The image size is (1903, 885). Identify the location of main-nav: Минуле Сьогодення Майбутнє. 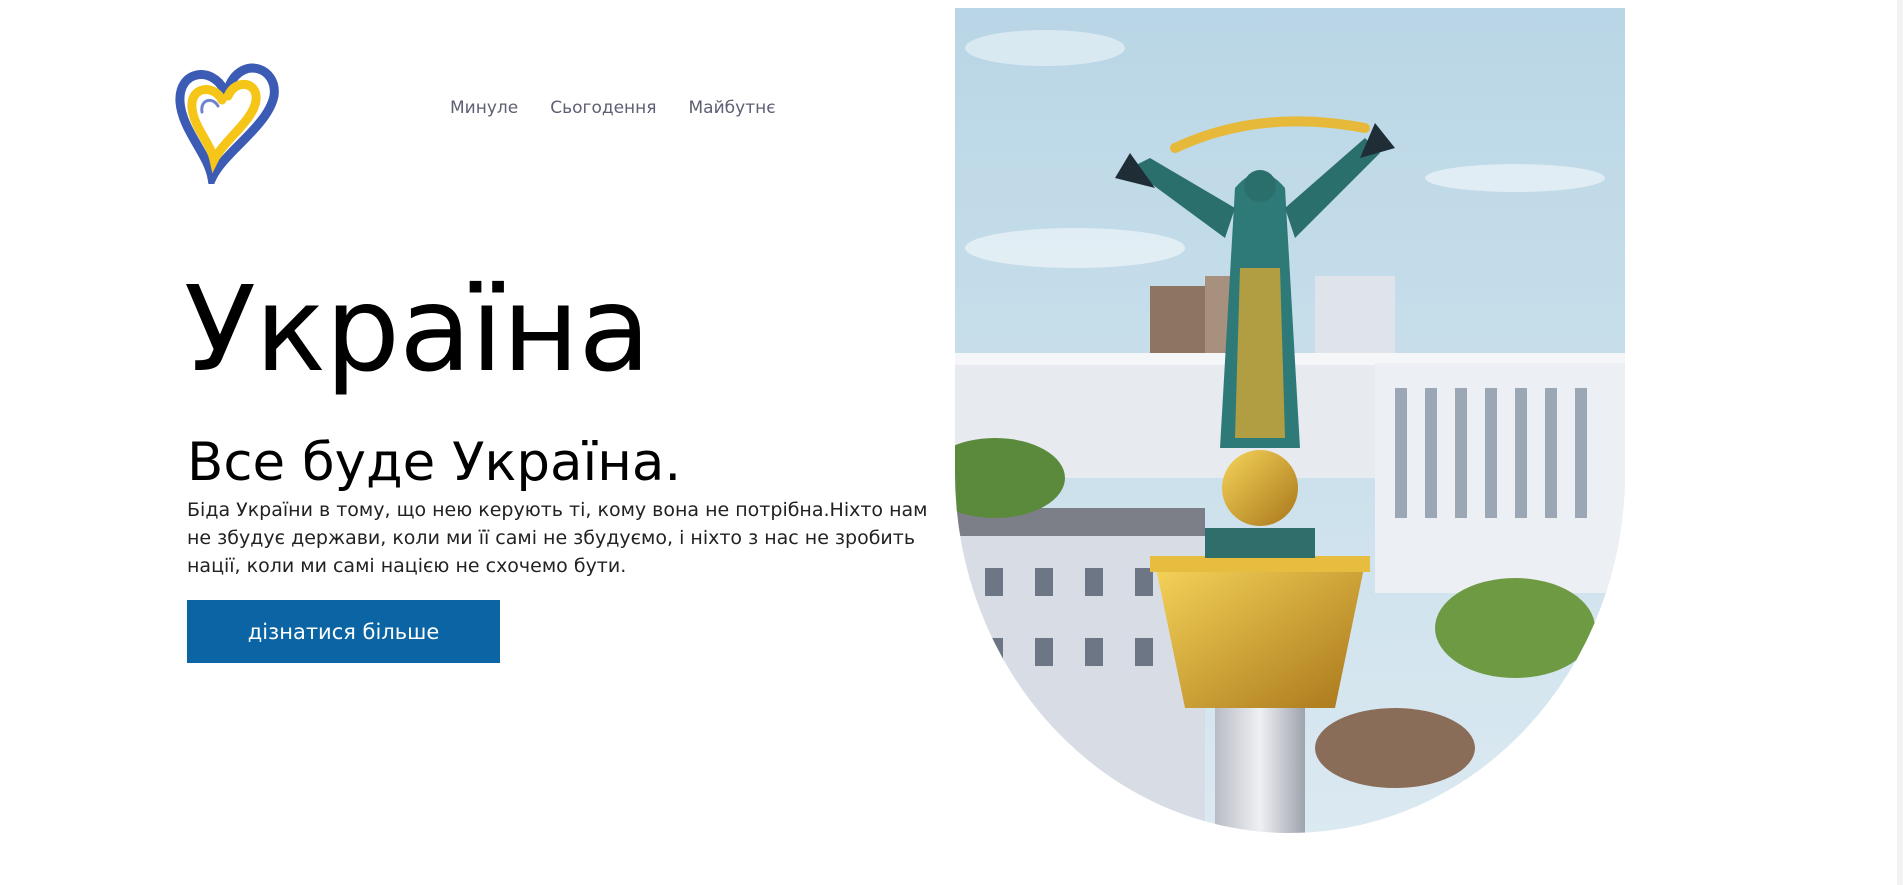
(613, 108).